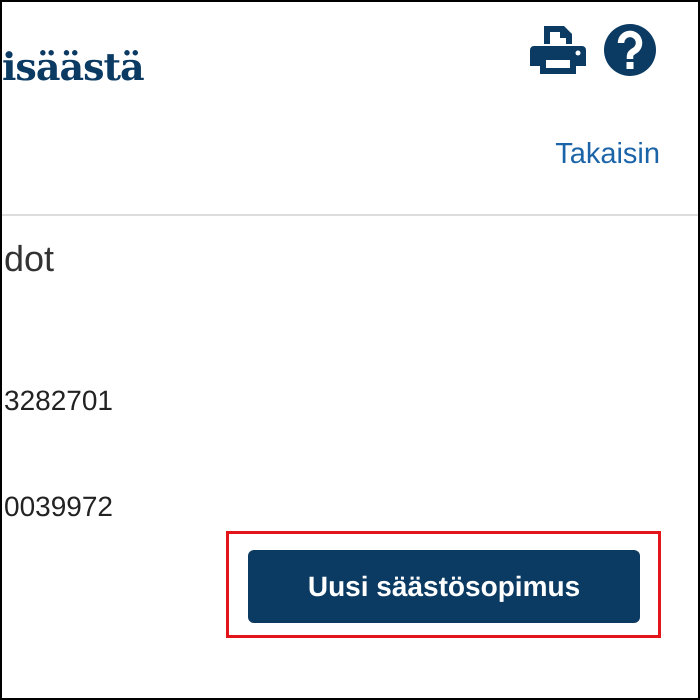 The height and width of the screenshot is (700, 700). What do you see at coordinates (630, 50) in the screenshot?
I see `help-icon` at bounding box center [630, 50].